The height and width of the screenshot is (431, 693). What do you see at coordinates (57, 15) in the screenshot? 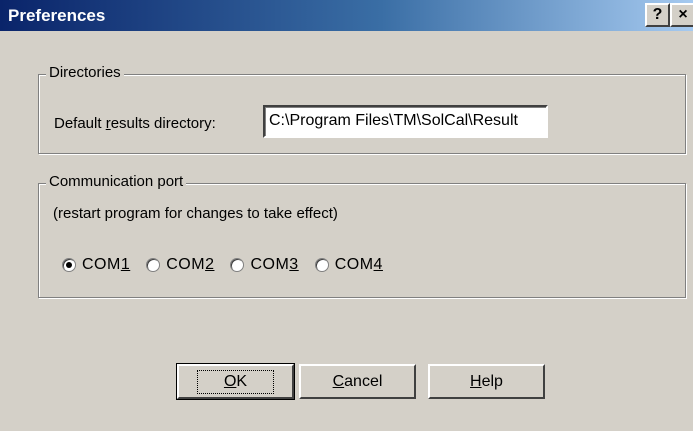
I see `window-title: Preferences` at bounding box center [57, 15].